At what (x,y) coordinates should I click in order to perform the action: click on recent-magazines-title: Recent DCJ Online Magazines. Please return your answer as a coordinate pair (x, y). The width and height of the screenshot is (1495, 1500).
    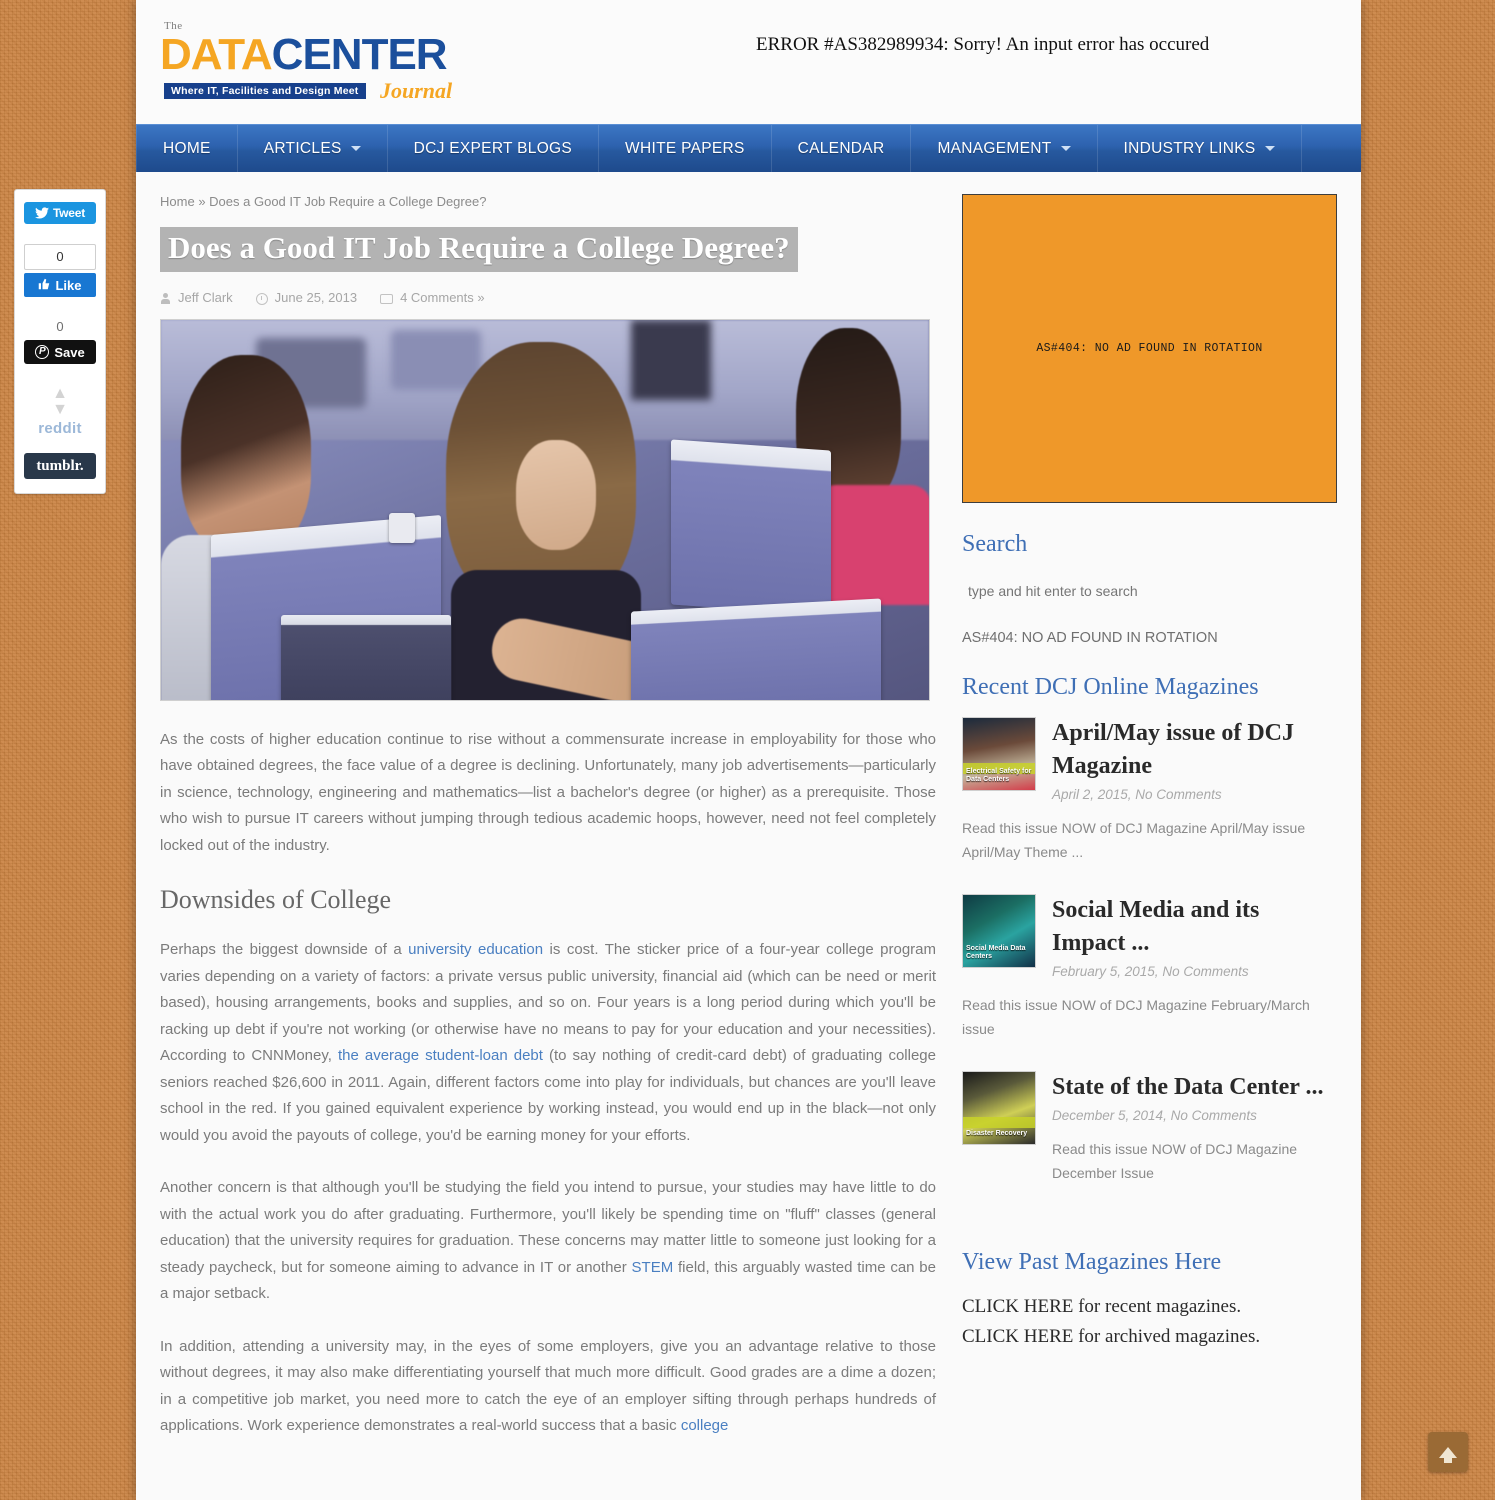
    Looking at the image, I should click on (1110, 687).